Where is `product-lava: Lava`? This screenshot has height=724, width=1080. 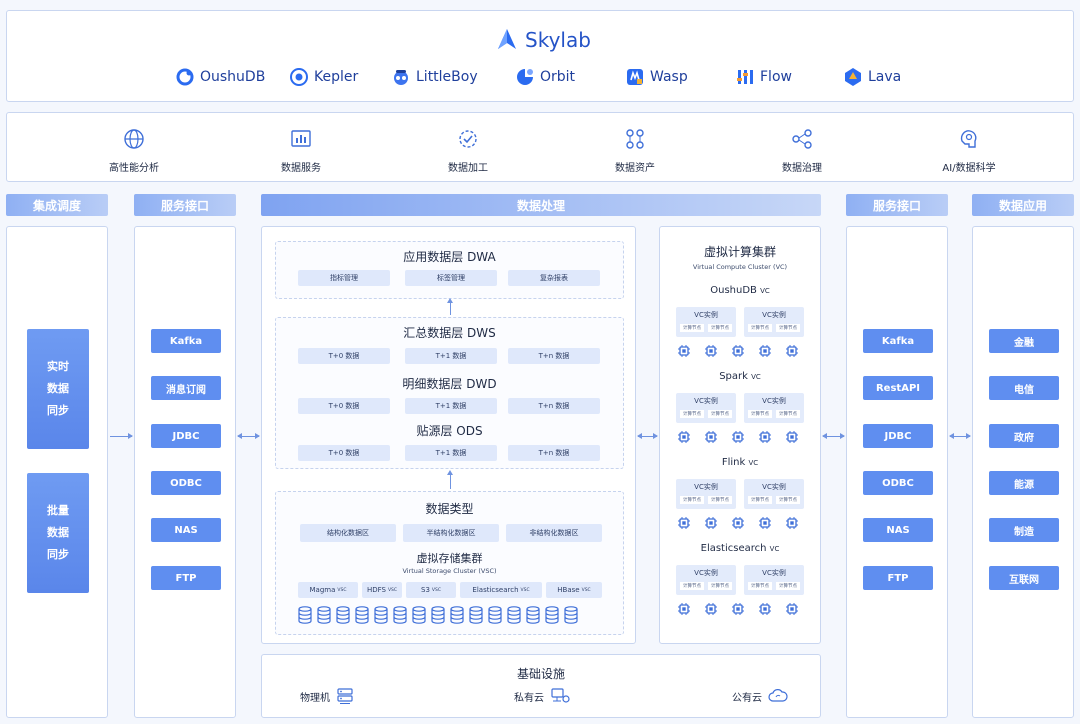
product-lava: Lava is located at coordinates (872, 77).